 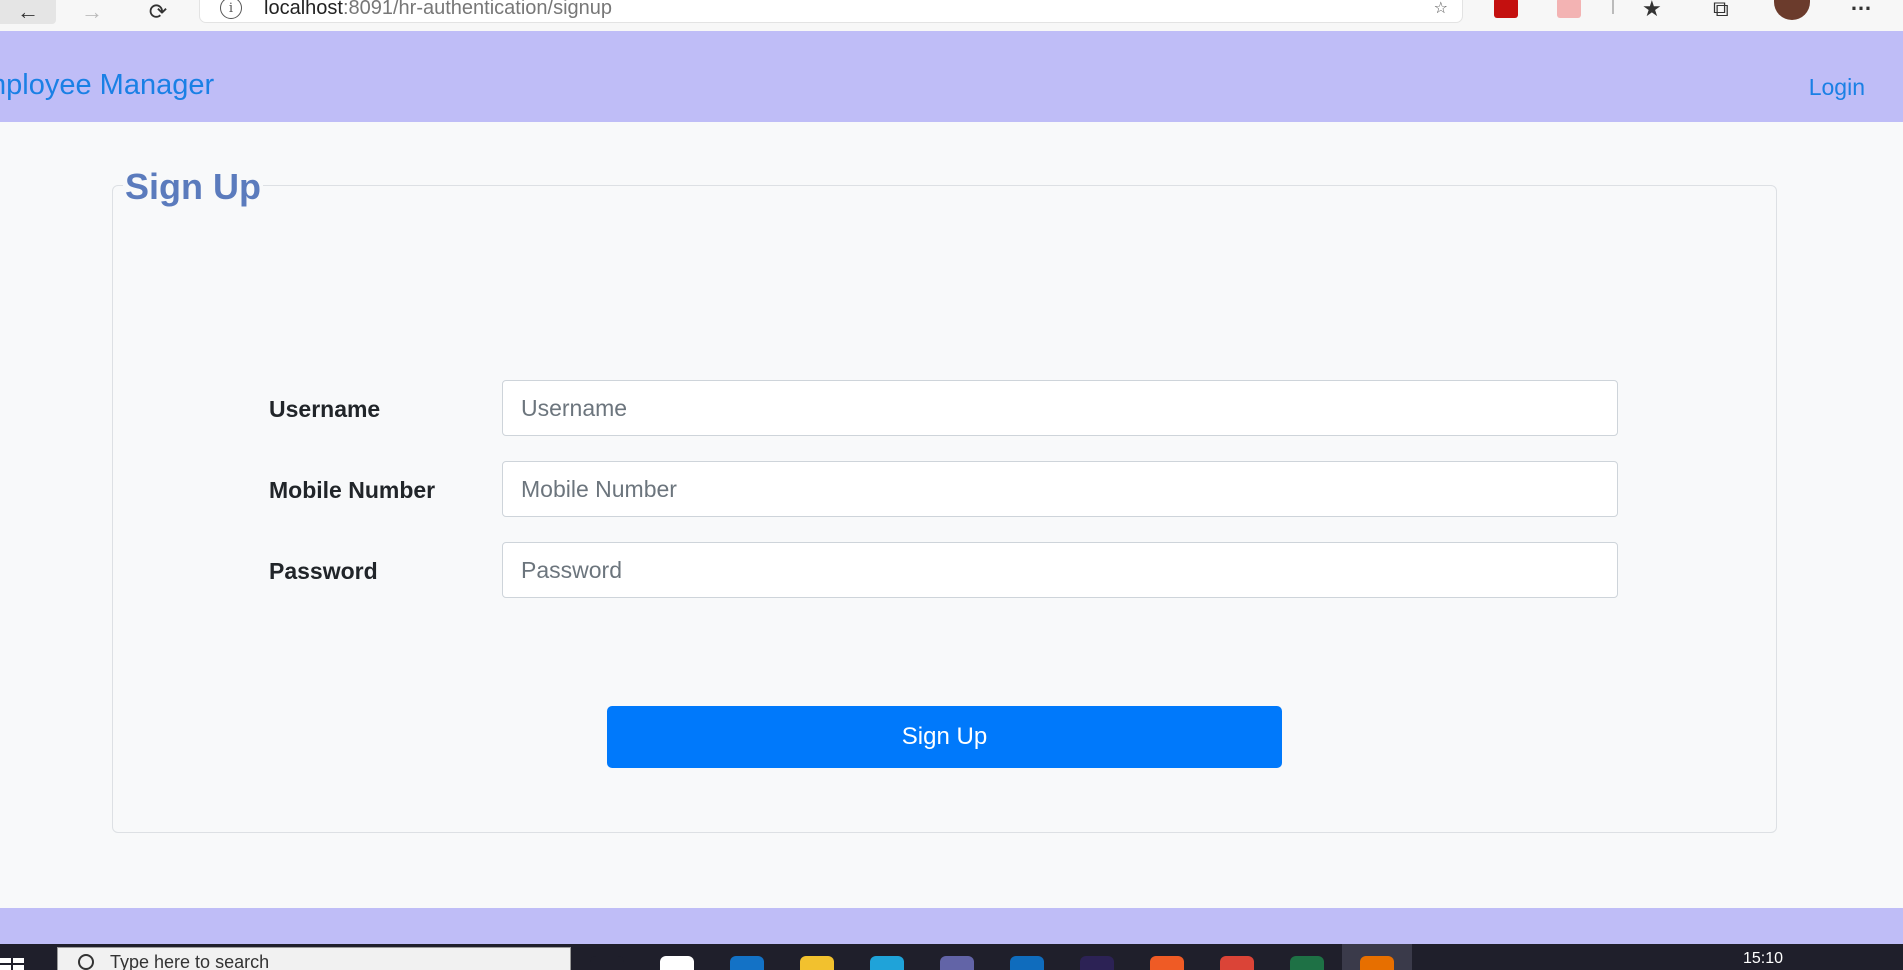 What do you see at coordinates (951, 76) in the screenshot?
I see `app-navbar: mployee Manager Login` at bounding box center [951, 76].